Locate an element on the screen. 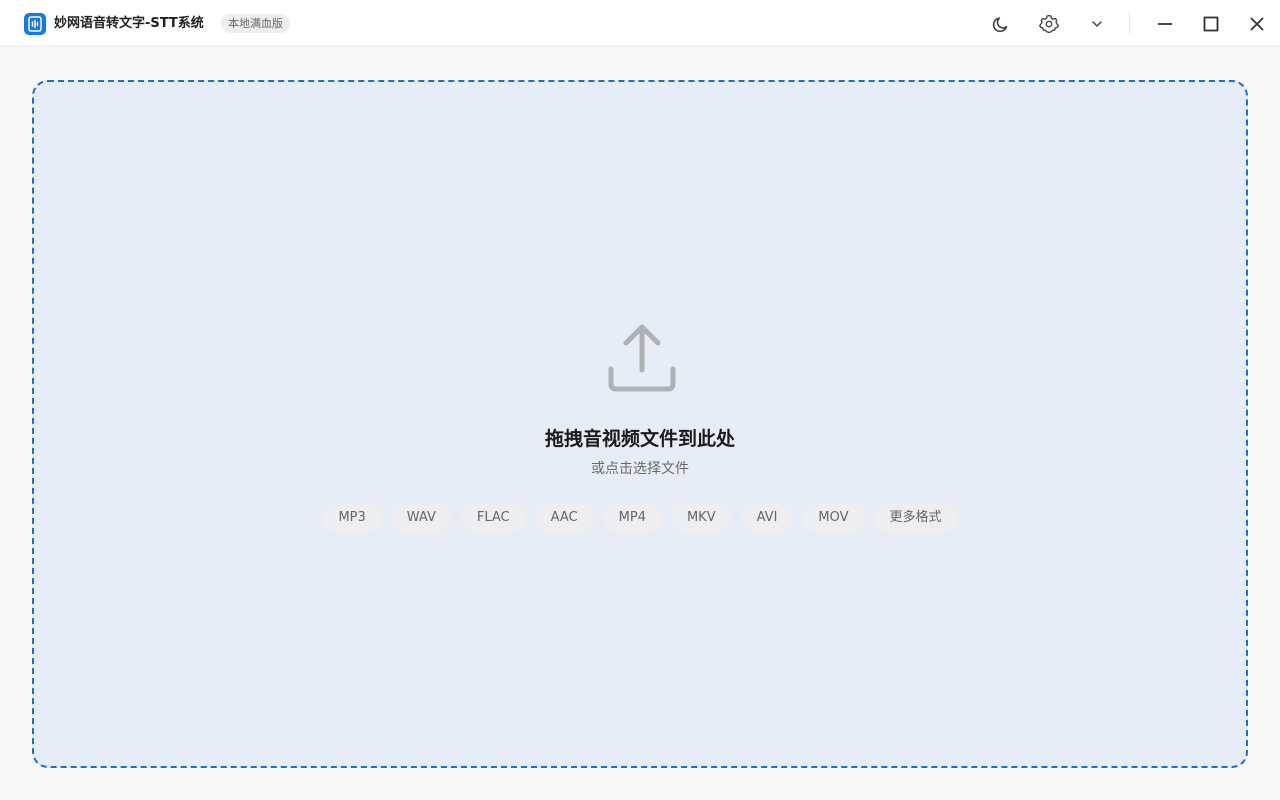 Image resolution: width=1280 pixels, height=800 pixels. more-formats-chip: 更多格式 is located at coordinates (915, 518).